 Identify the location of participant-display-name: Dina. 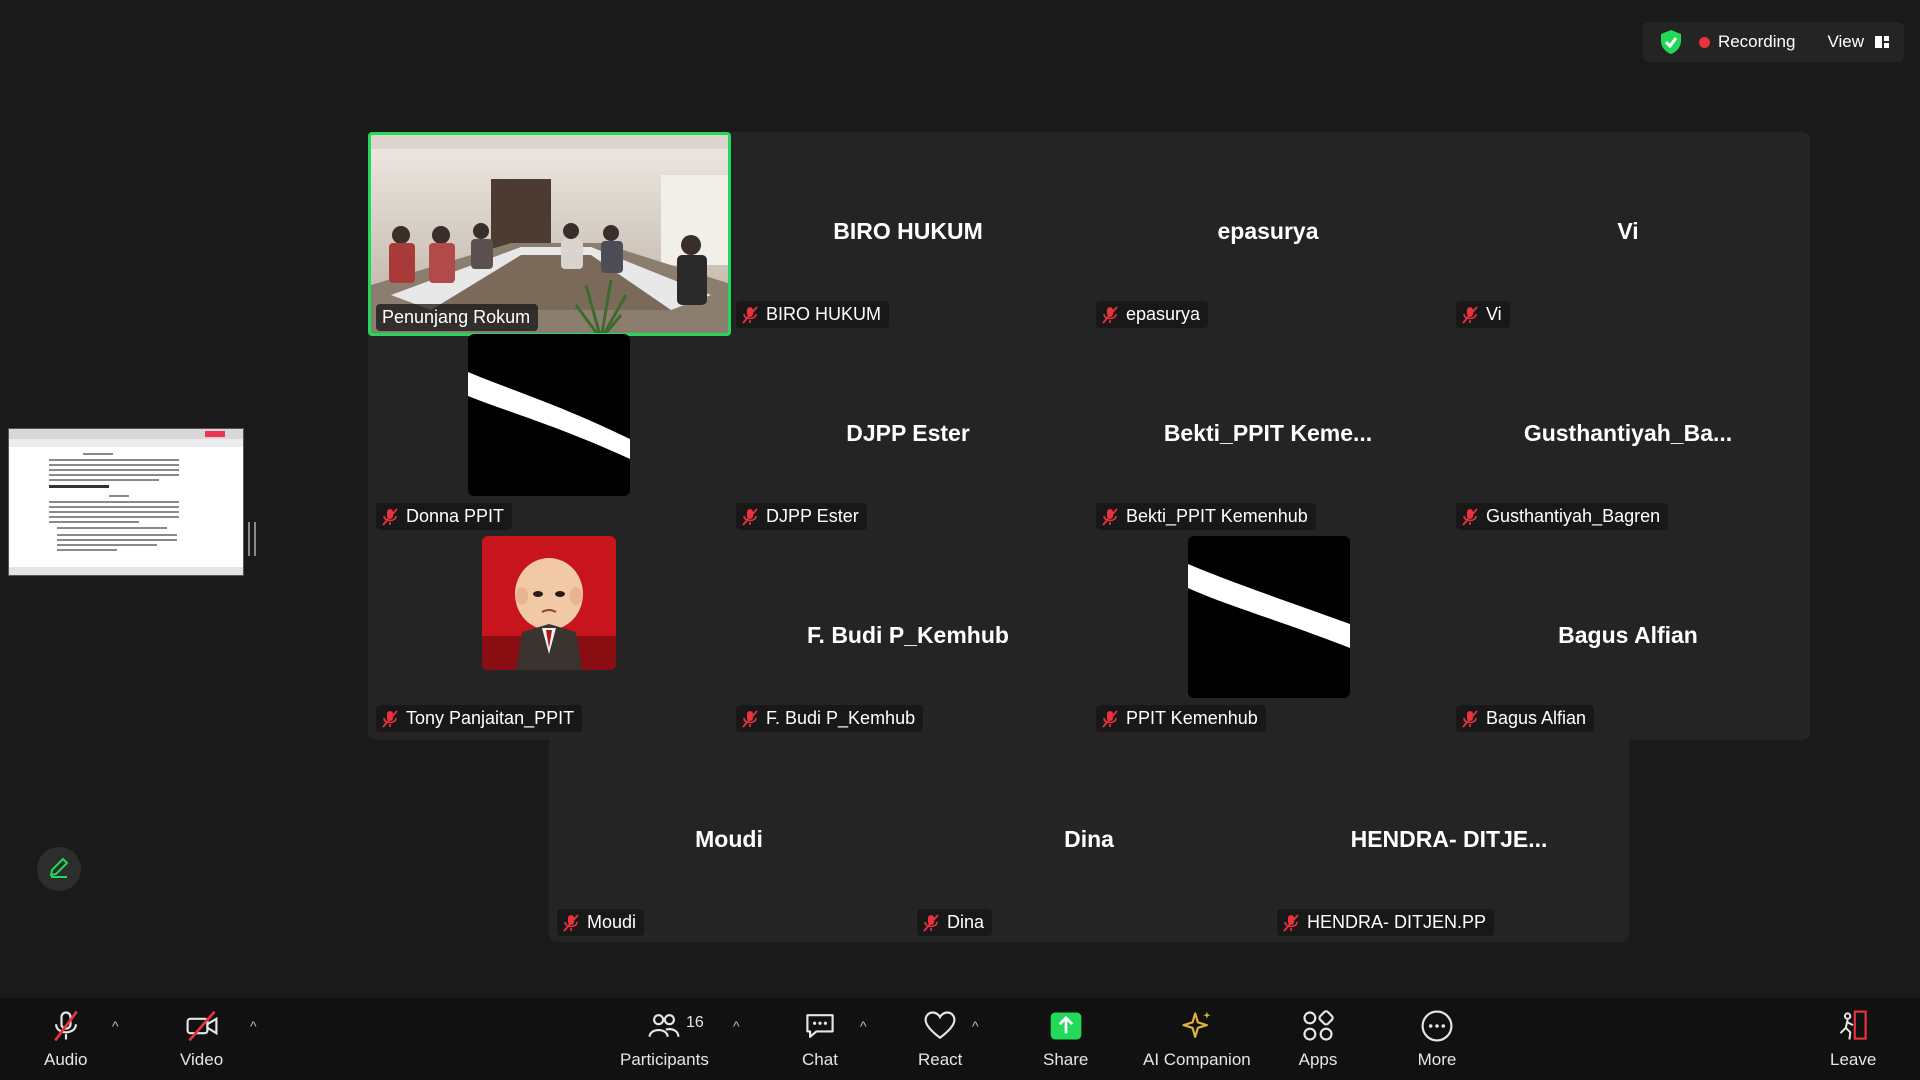
(1089, 839).